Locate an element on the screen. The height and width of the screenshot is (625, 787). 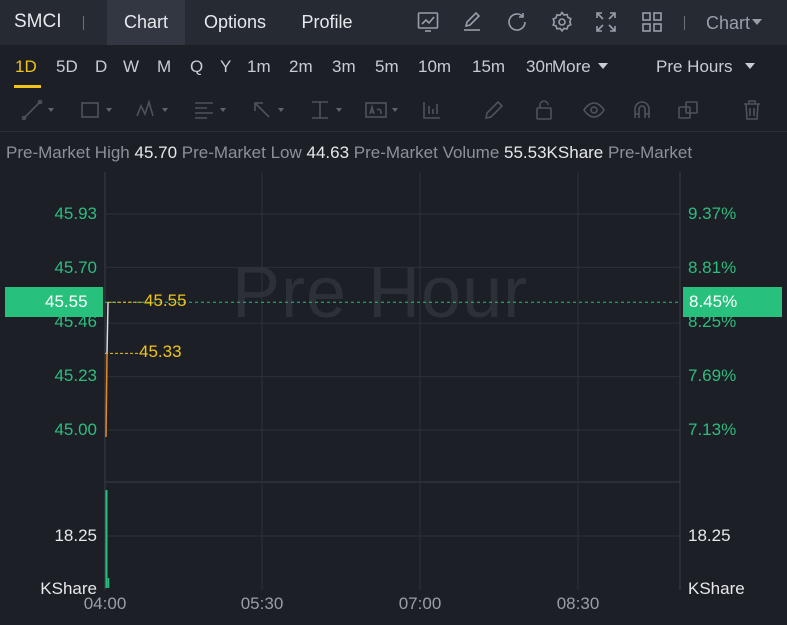
x-tick: 05:30 is located at coordinates (262, 603).